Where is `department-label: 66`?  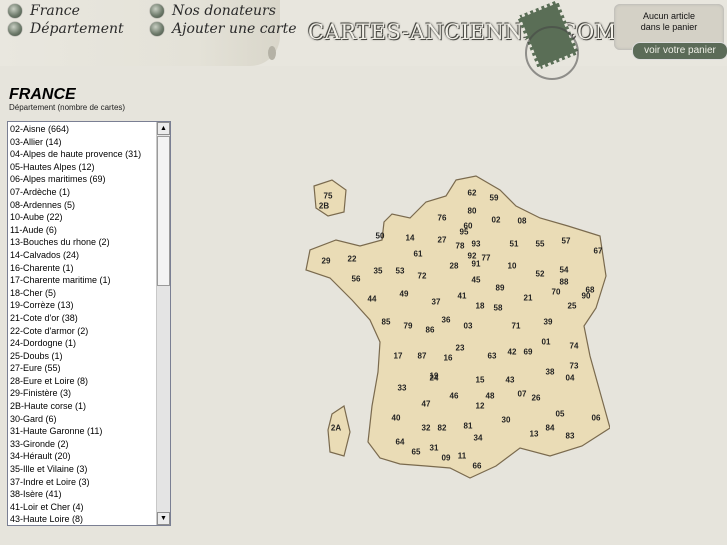 department-label: 66 is located at coordinates (477, 466).